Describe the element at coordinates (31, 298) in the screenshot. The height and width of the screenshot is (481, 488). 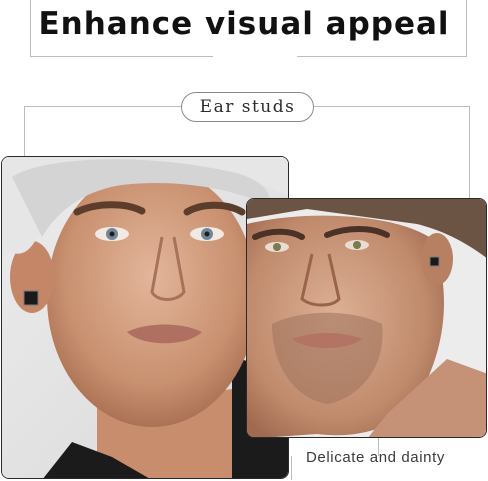
I see `stud-earring-left` at that location.